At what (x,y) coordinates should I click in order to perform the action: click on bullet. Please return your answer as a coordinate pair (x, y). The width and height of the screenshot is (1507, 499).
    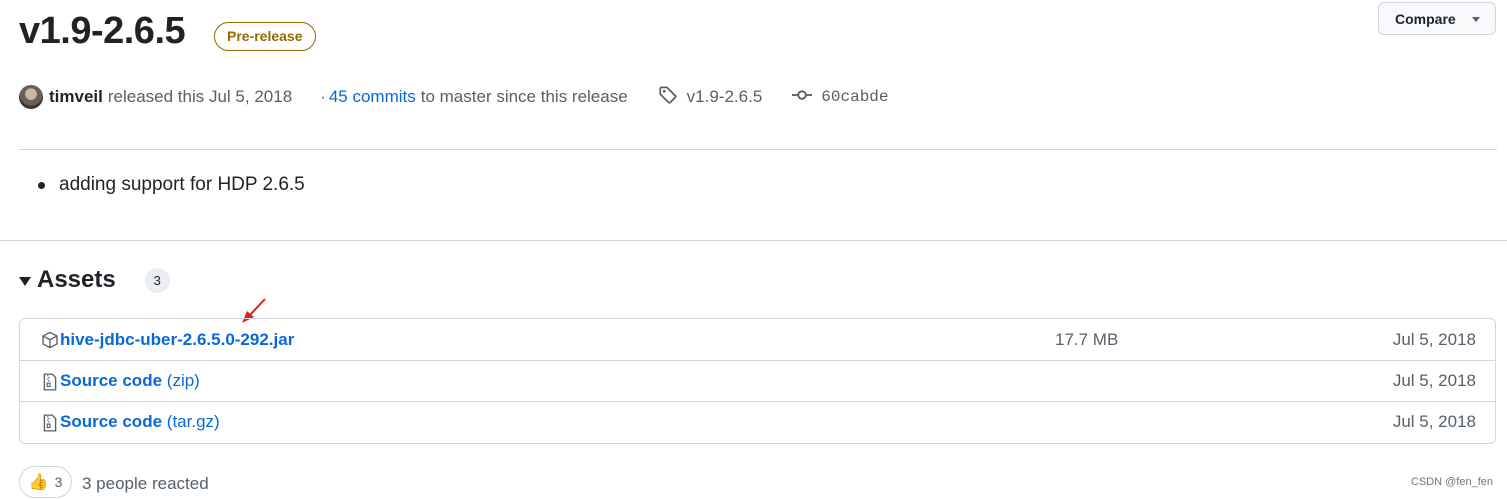
    Looking at the image, I should click on (41, 185).